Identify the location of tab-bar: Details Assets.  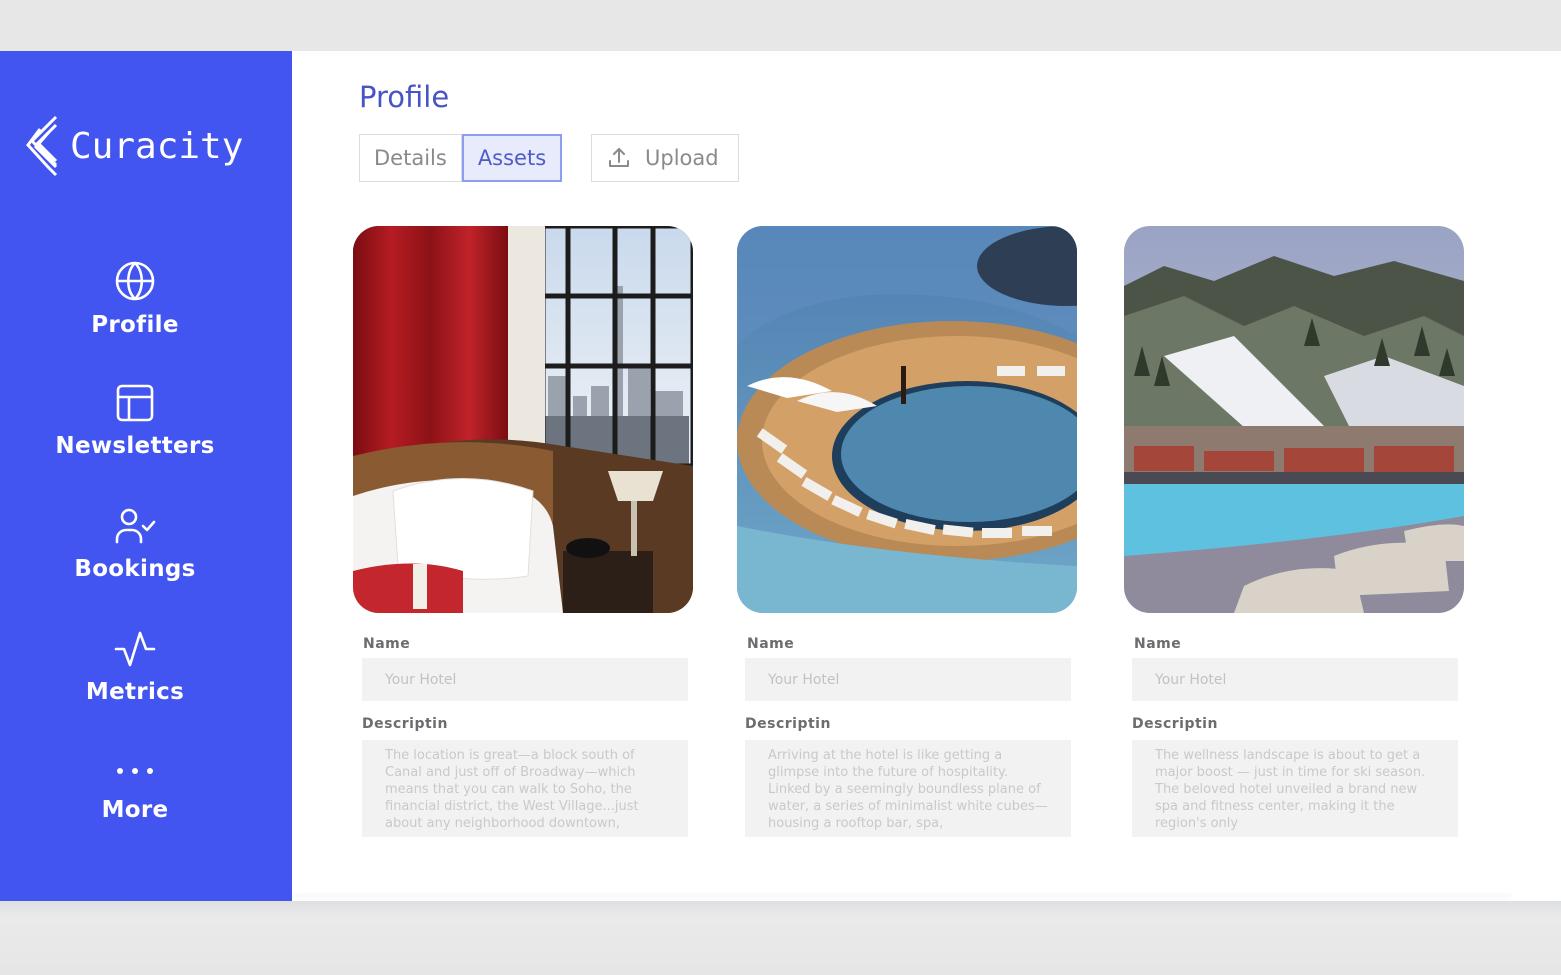
(461, 158).